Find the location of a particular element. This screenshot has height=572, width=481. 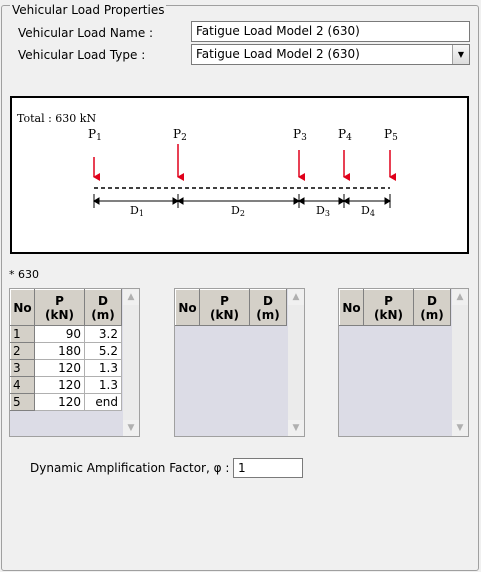

load-p3: P3 is located at coordinates (300, 154).